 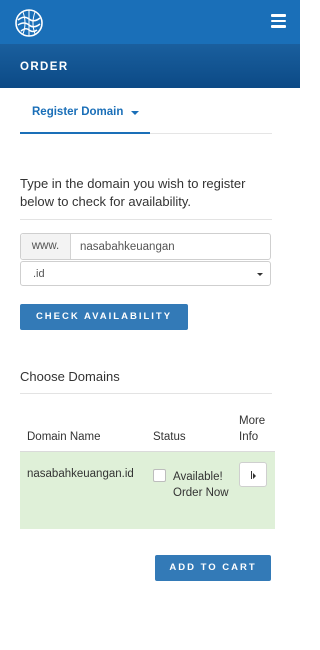 I want to click on column-header-more-info: More Info, so click(x=252, y=429).